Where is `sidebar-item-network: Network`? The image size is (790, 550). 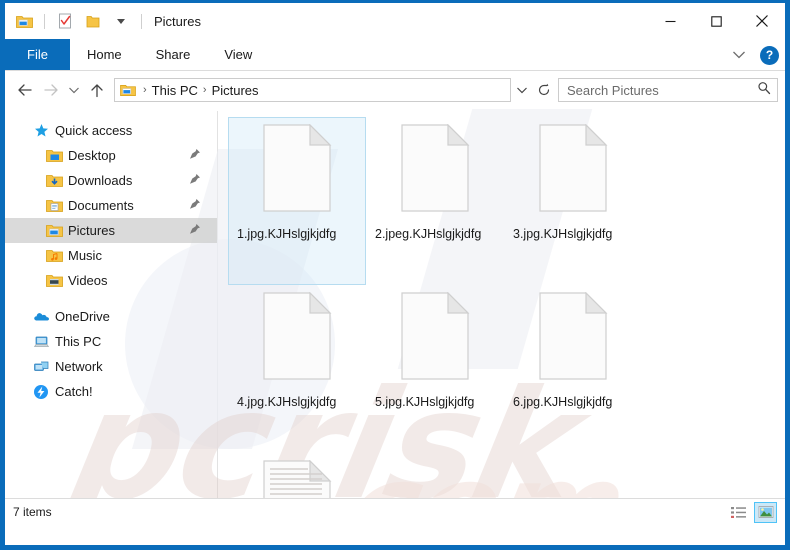 sidebar-item-network: Network is located at coordinates (111, 366).